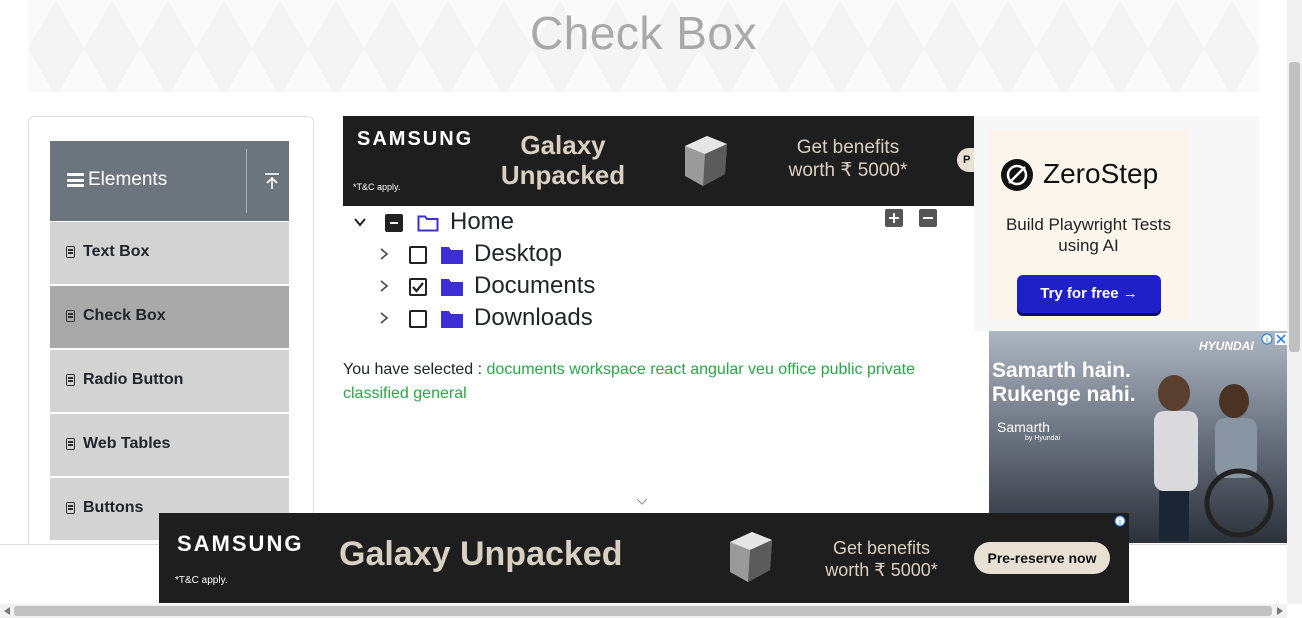 Image resolution: width=1302 pixels, height=618 pixels. I want to click on zerostep-tagline: Build Playwright Tests using AI, so click(1088, 235).